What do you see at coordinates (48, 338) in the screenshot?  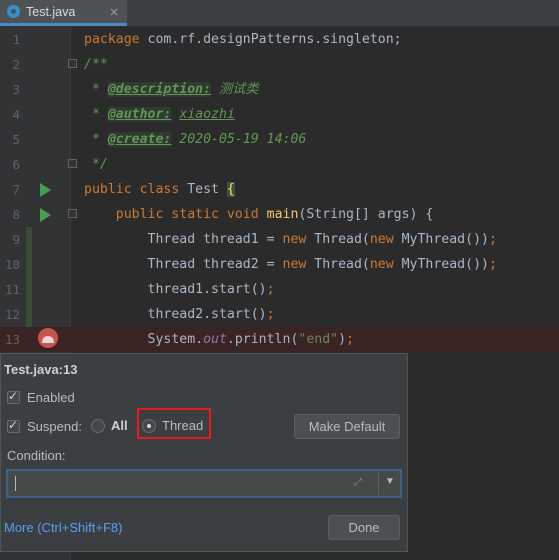 I see `breakpoint-icon` at bounding box center [48, 338].